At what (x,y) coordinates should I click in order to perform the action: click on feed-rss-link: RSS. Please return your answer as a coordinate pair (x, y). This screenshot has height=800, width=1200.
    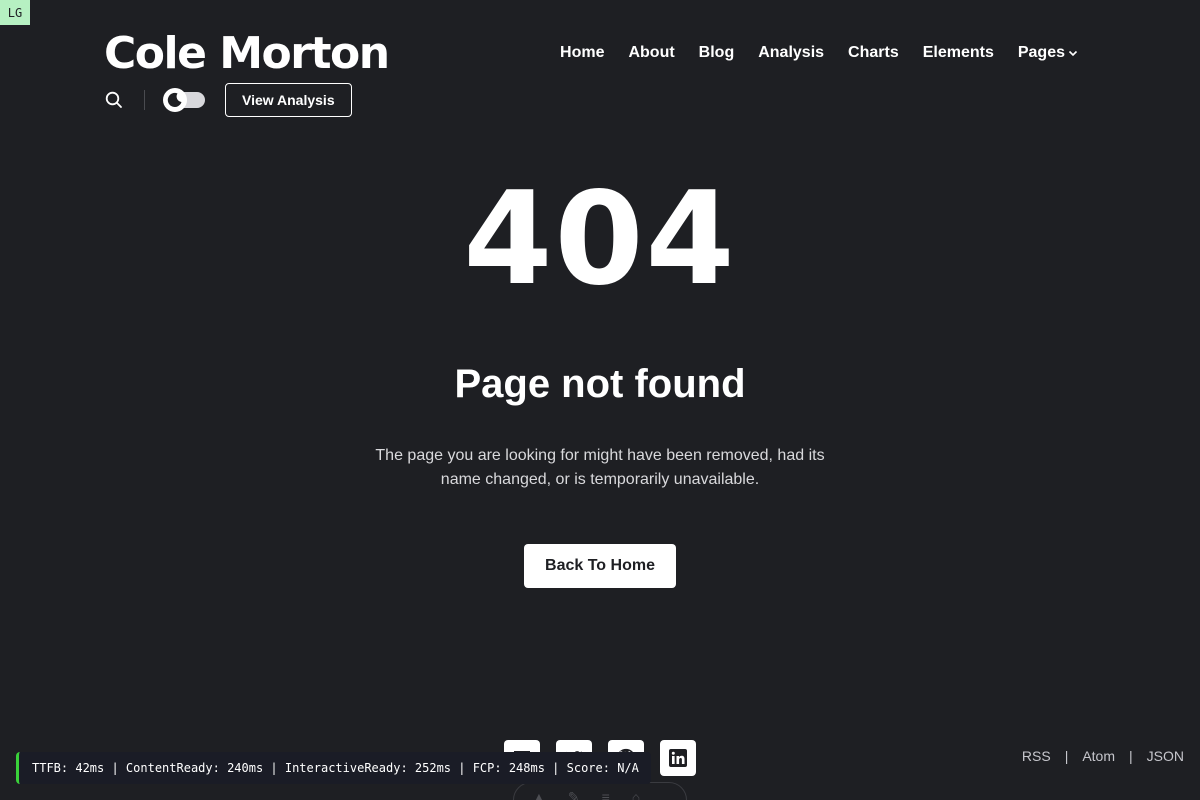
    Looking at the image, I should click on (1036, 756).